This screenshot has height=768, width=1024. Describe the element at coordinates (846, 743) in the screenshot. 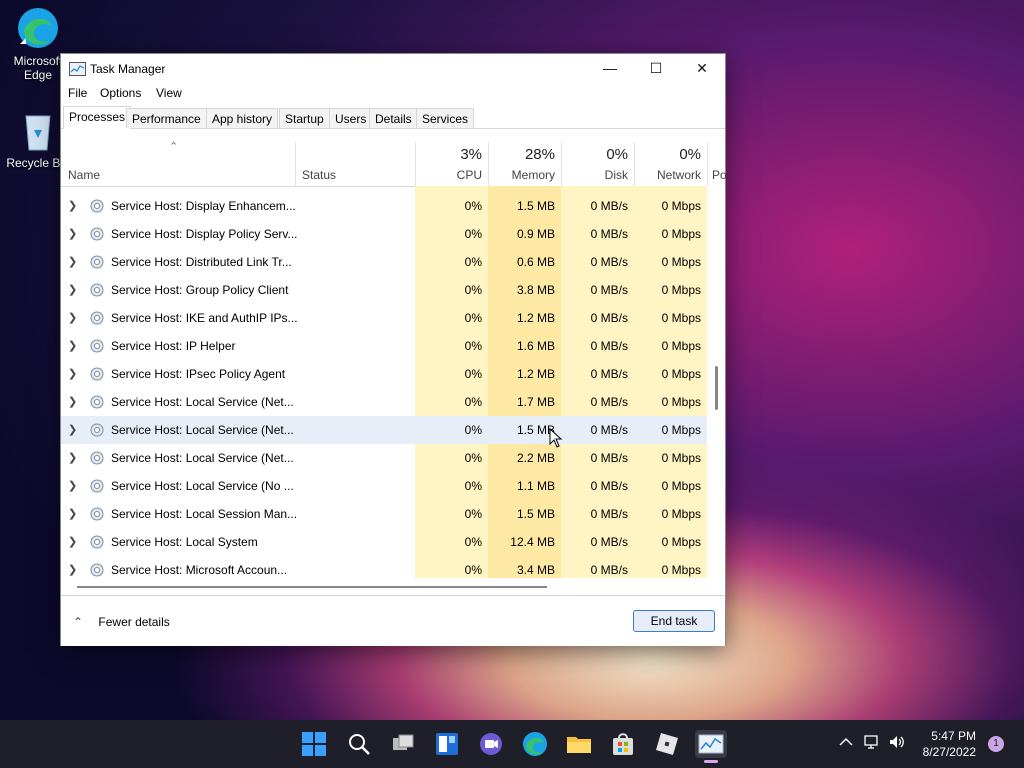

I see `show-hidden-icons` at that location.